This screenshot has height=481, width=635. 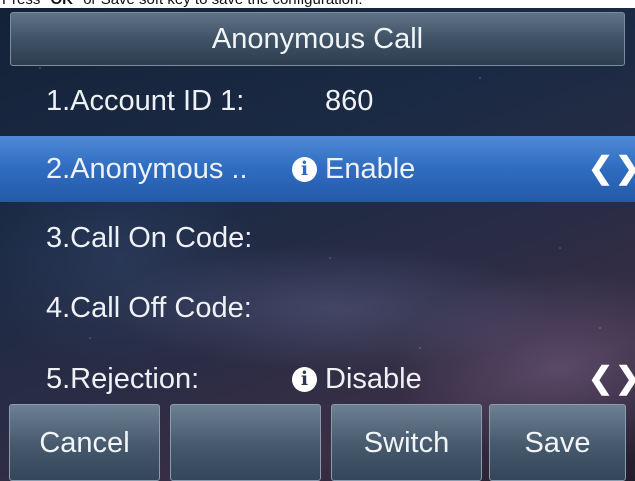 What do you see at coordinates (145, 101) in the screenshot?
I see `row-label: 1.Account ID 1:` at bounding box center [145, 101].